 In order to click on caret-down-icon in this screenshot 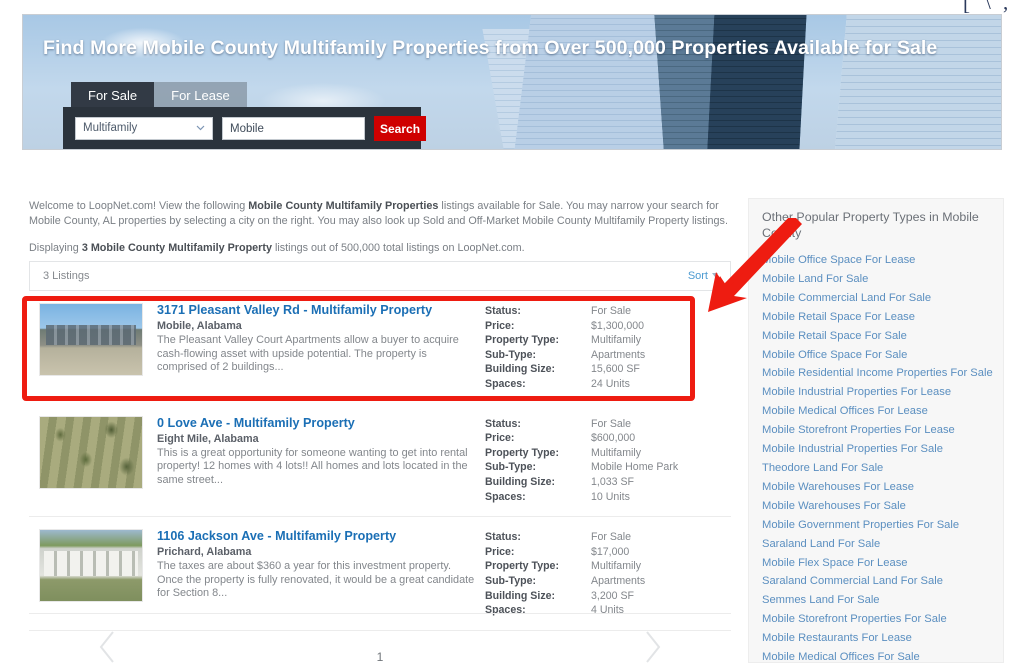, I will do `click(715, 275)`.